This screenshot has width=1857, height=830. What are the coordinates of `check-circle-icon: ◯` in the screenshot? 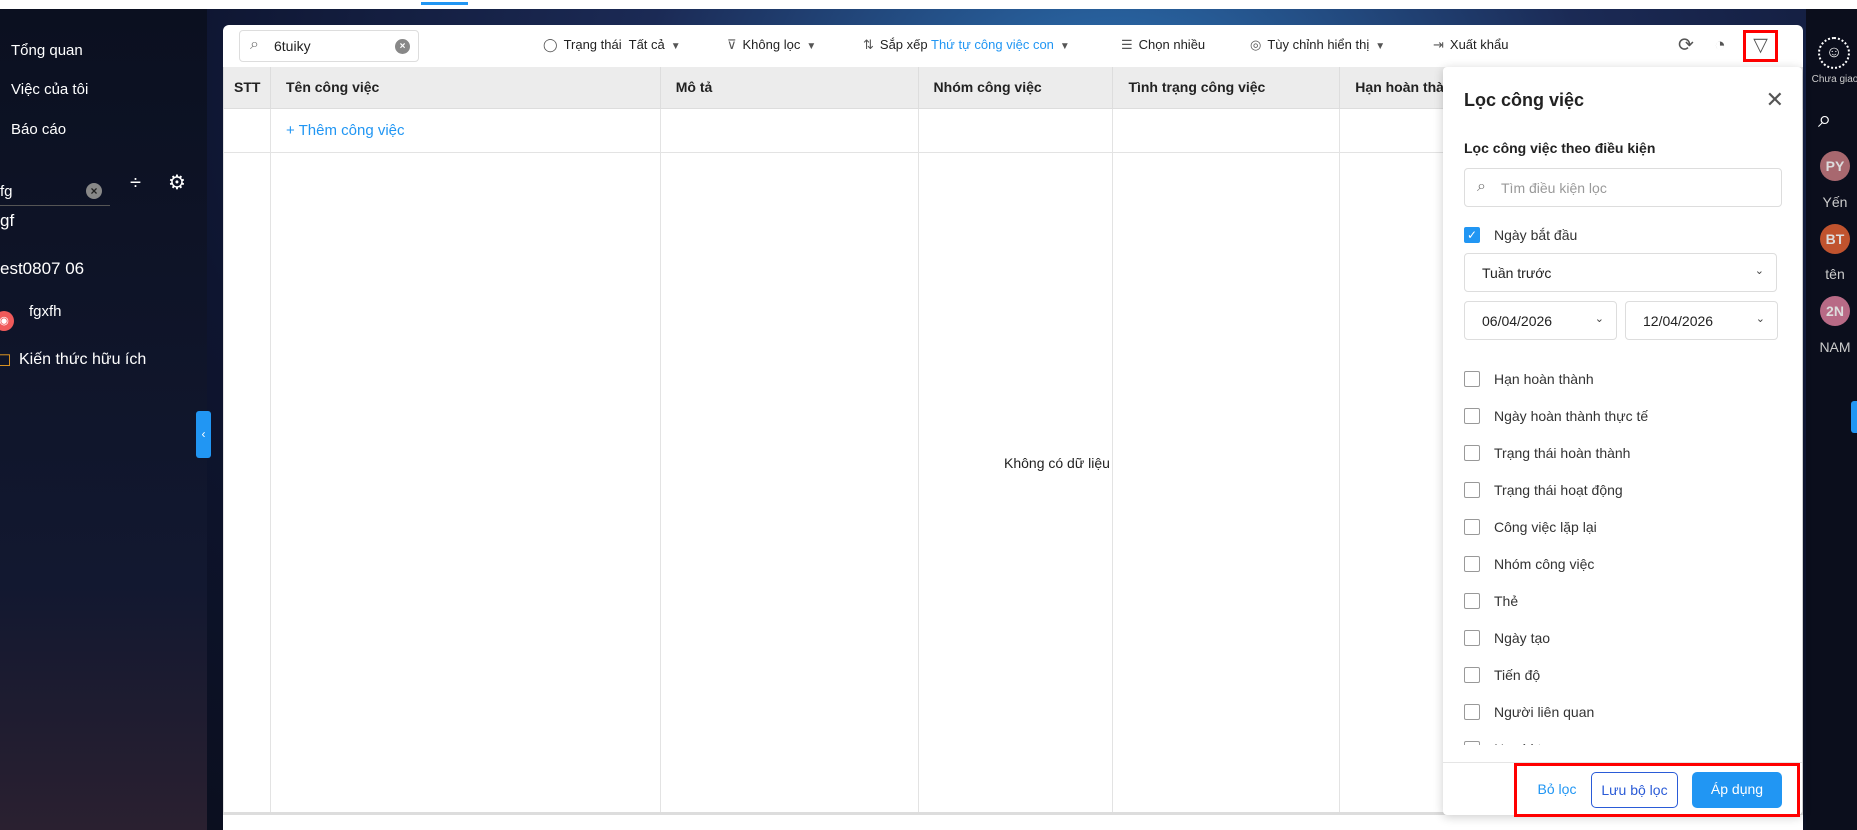 It's located at (550, 44).